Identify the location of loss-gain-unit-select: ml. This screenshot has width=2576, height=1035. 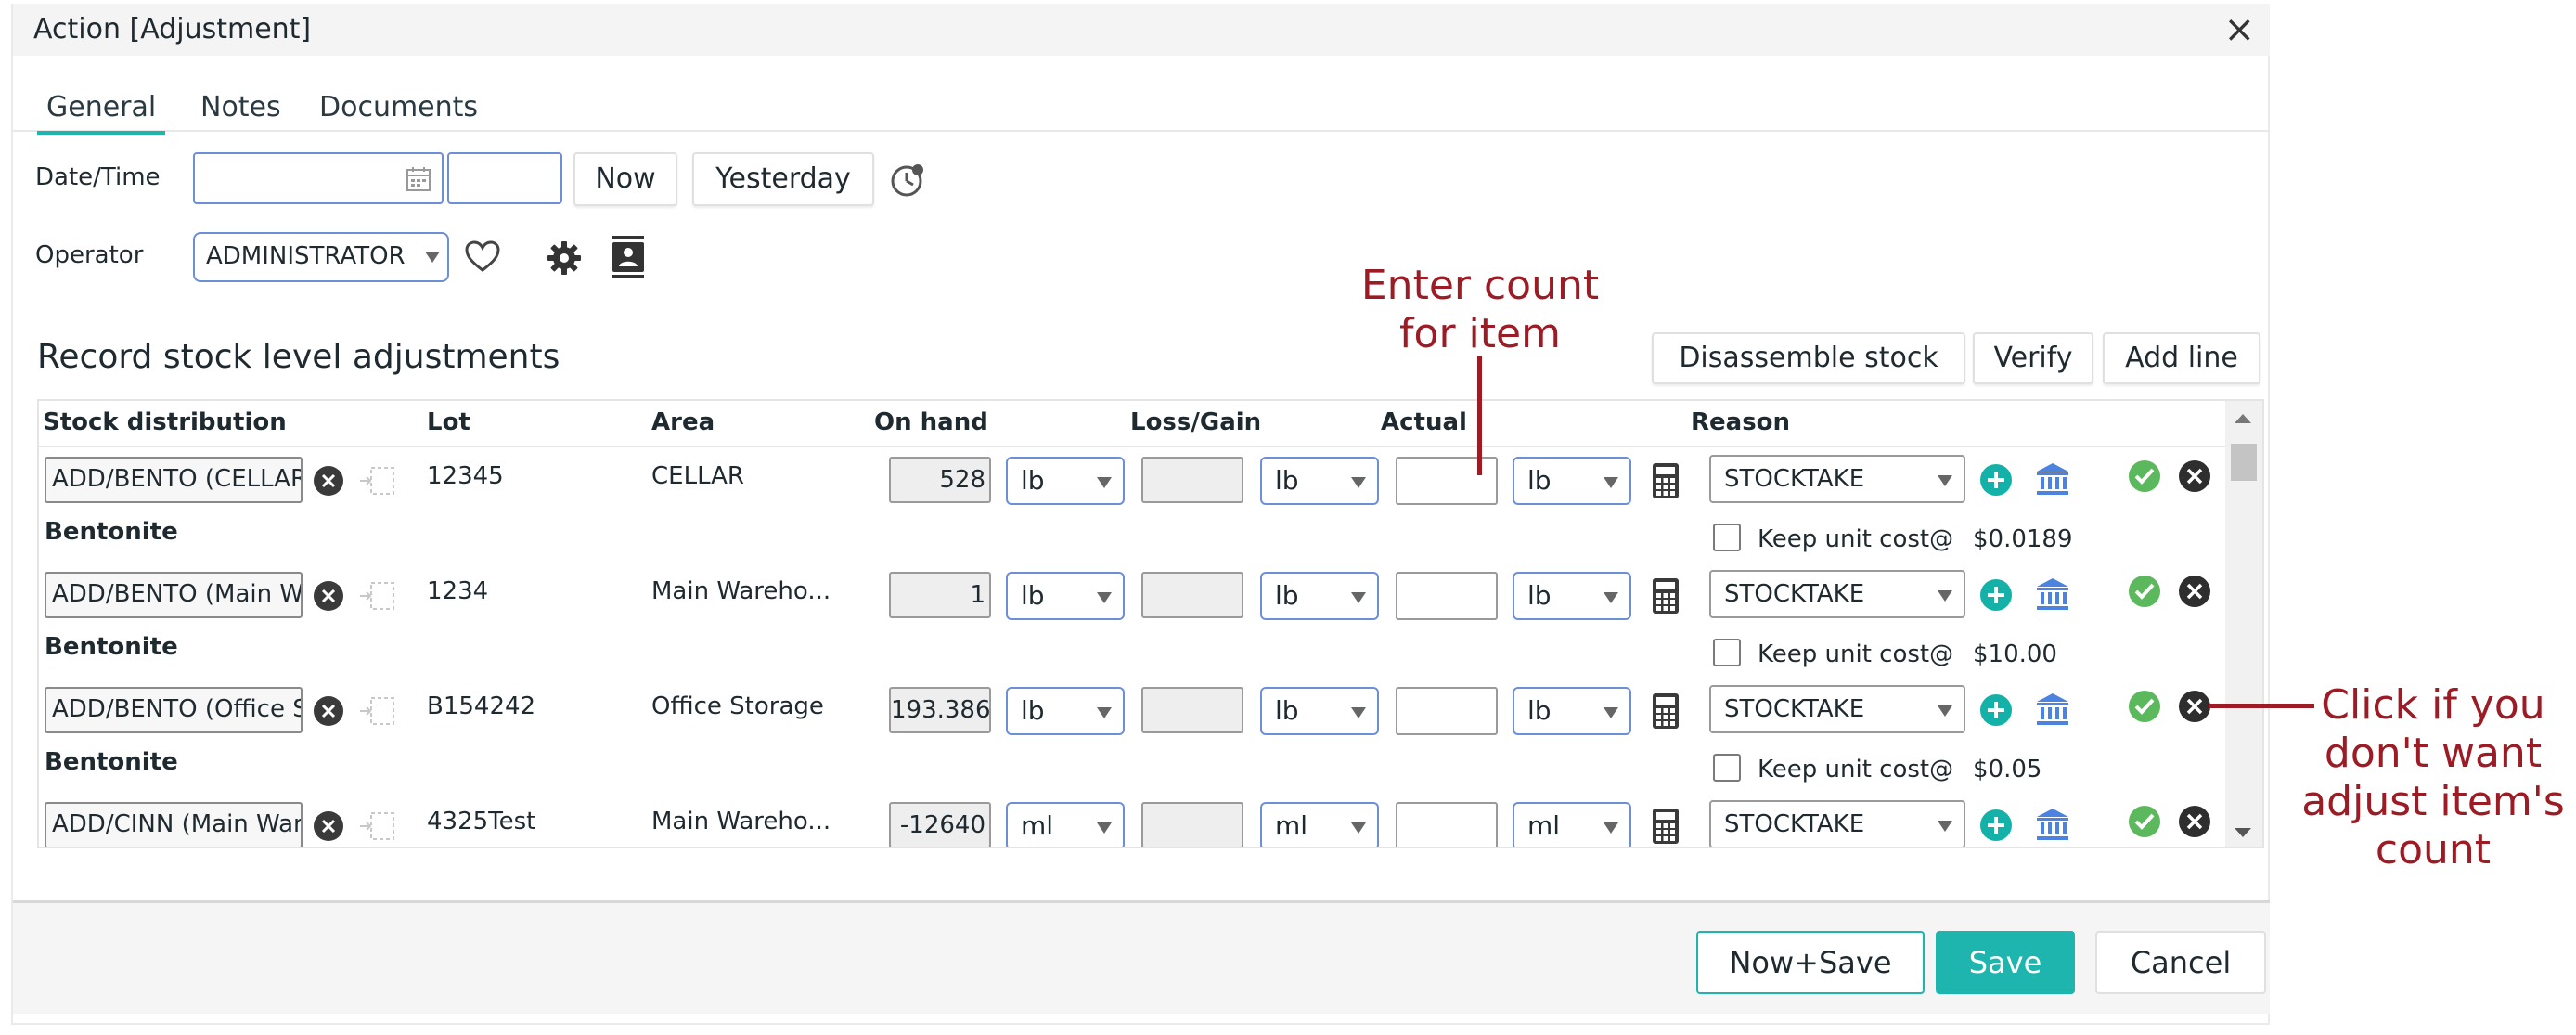
(1320, 824).